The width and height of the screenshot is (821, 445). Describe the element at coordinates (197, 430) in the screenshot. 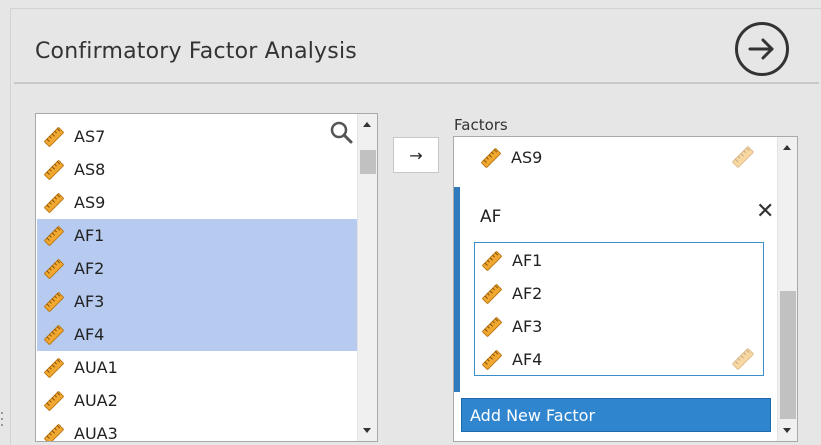

I see `list-item: AUA3` at that location.